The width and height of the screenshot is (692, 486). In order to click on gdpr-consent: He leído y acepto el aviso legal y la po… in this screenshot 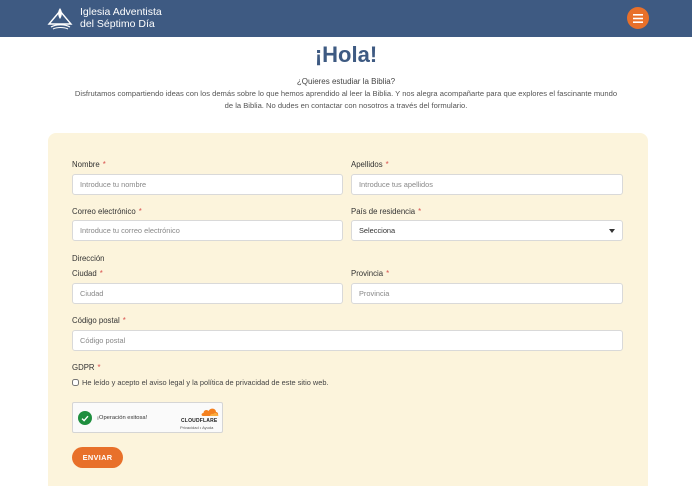, I will do `click(200, 382)`.